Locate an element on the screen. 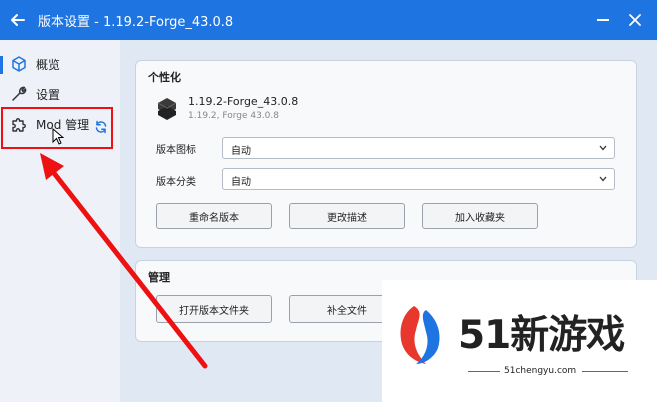 The image size is (657, 402). version-name: 1.19.2-Forge_43.0.8 is located at coordinates (243, 101).